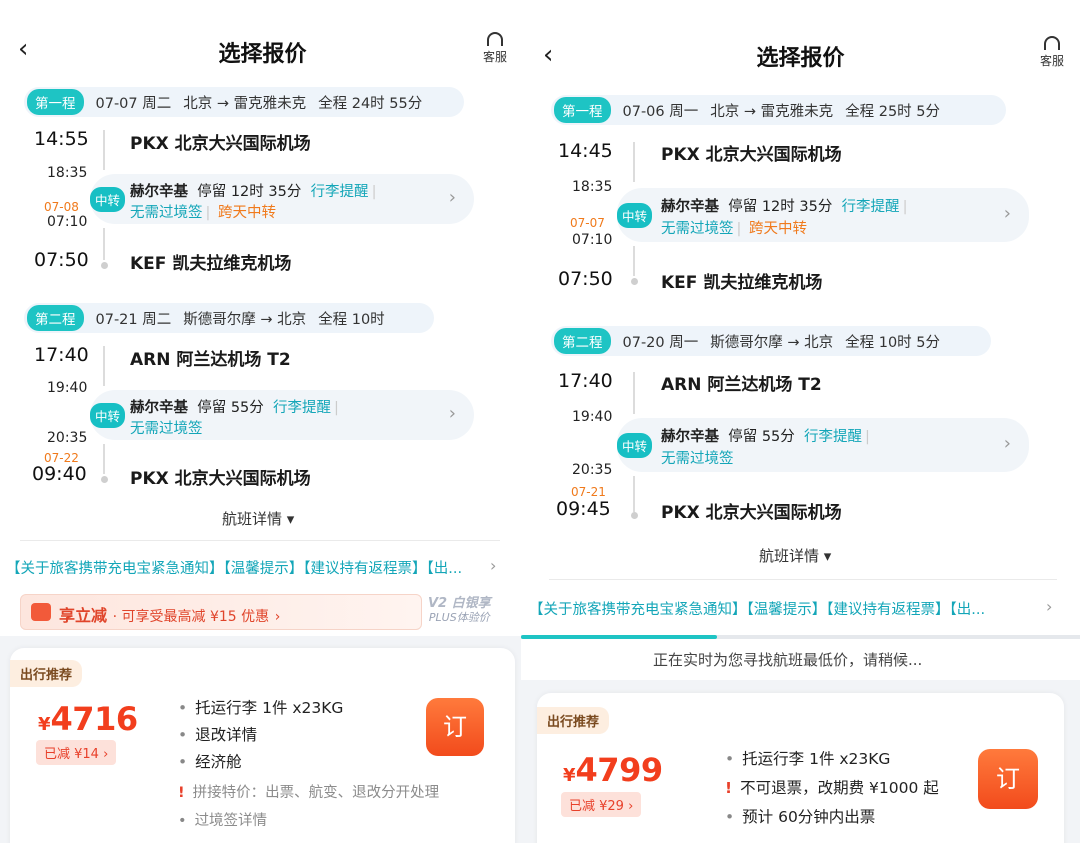  I want to click on offer-price: ¥4799, so click(613, 770).